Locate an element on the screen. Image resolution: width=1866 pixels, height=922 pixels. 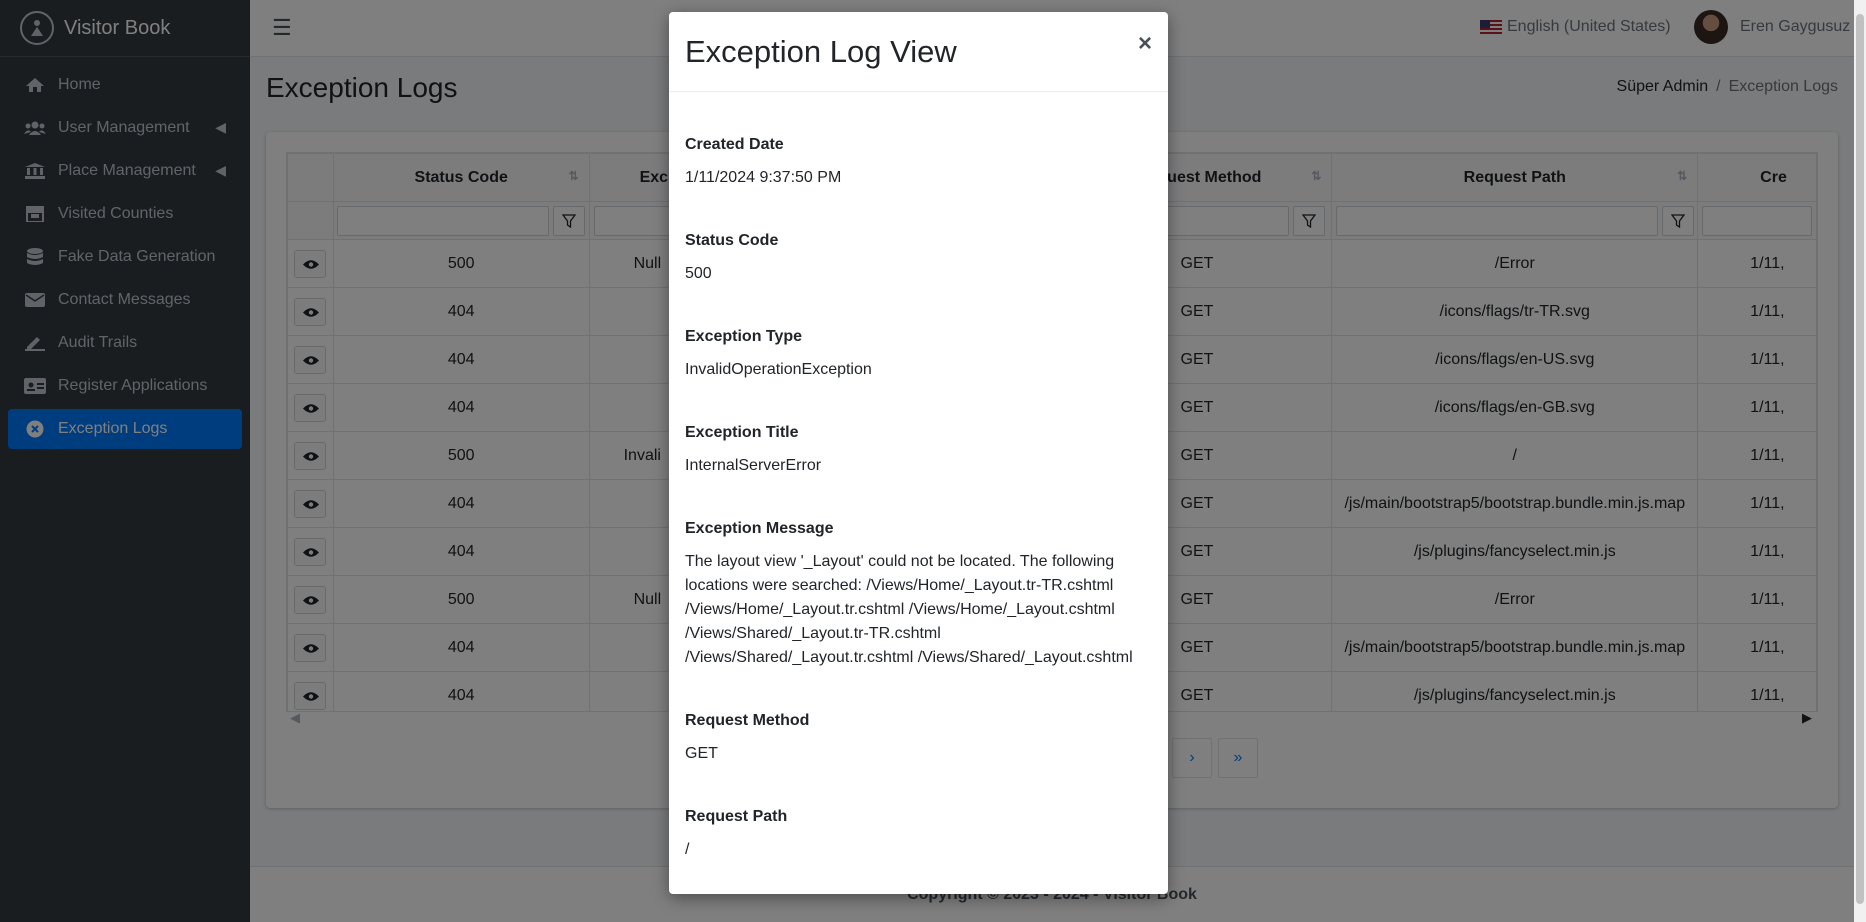
field-label: Exception Message is located at coordinates (759, 528).